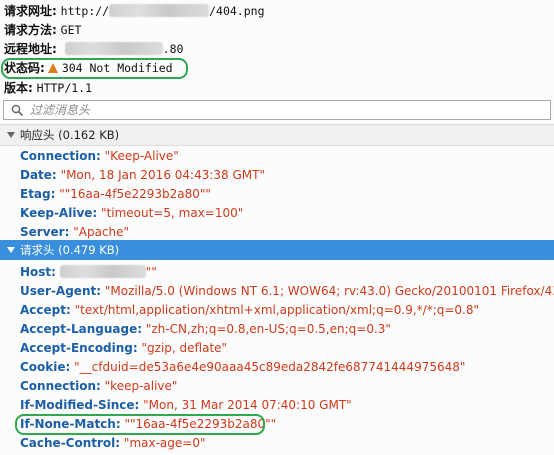 The image size is (554, 455). I want to click on request-url-prefix: http://, so click(85, 11).